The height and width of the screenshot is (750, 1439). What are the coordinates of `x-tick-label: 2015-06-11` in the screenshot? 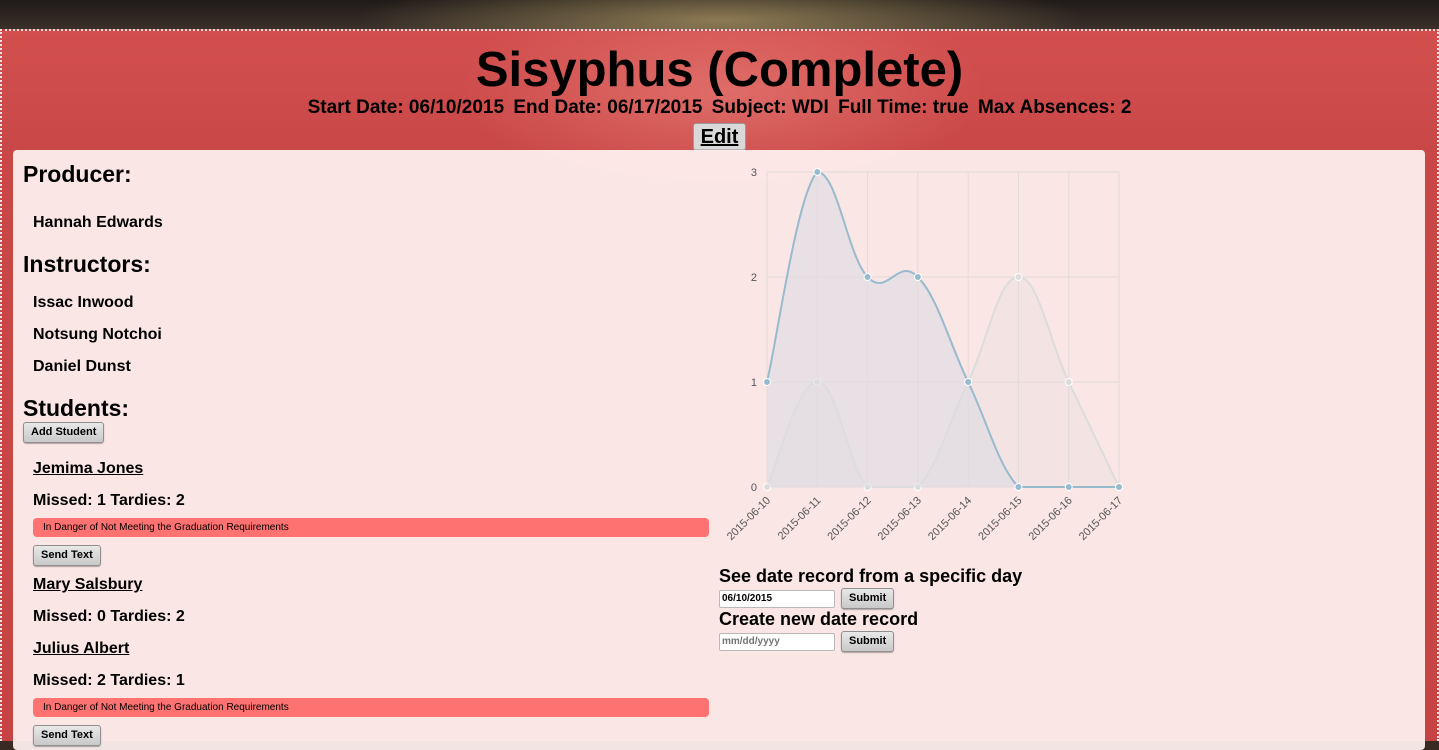 It's located at (800, 519).